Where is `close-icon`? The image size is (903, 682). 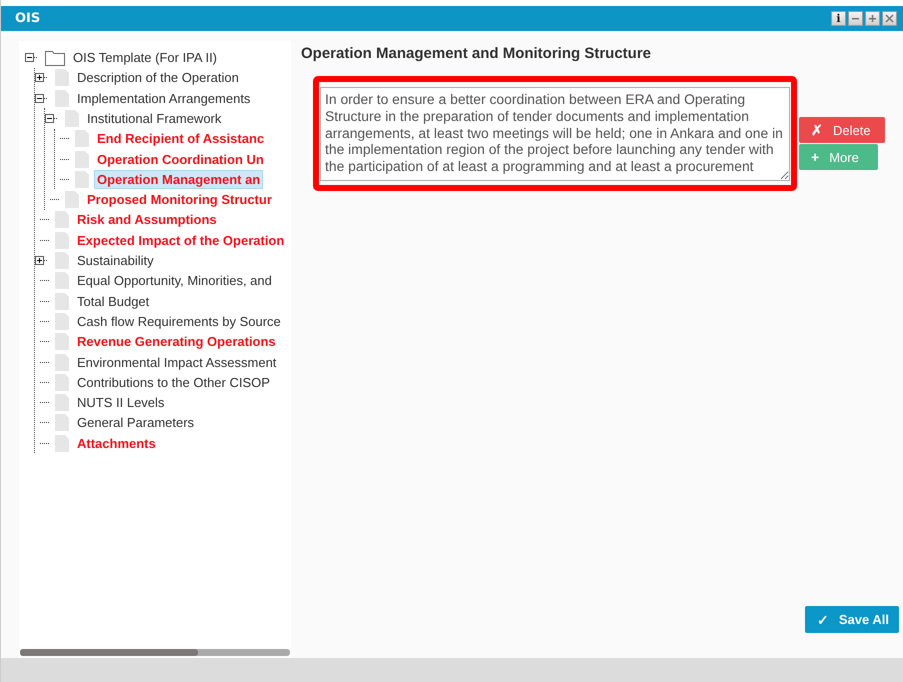
close-icon is located at coordinates (889, 19).